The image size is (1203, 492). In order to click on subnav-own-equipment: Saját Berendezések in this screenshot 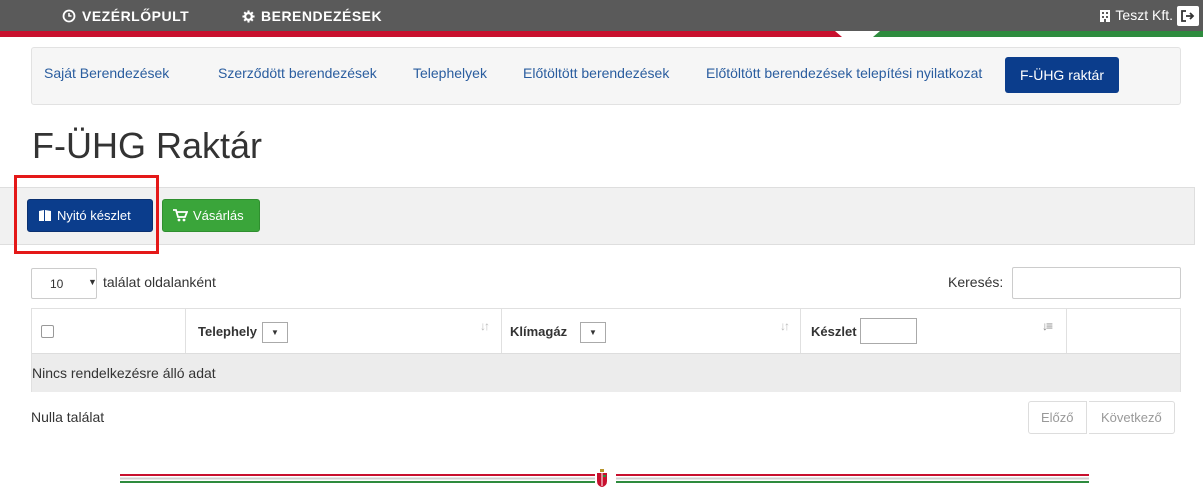, I will do `click(106, 73)`.